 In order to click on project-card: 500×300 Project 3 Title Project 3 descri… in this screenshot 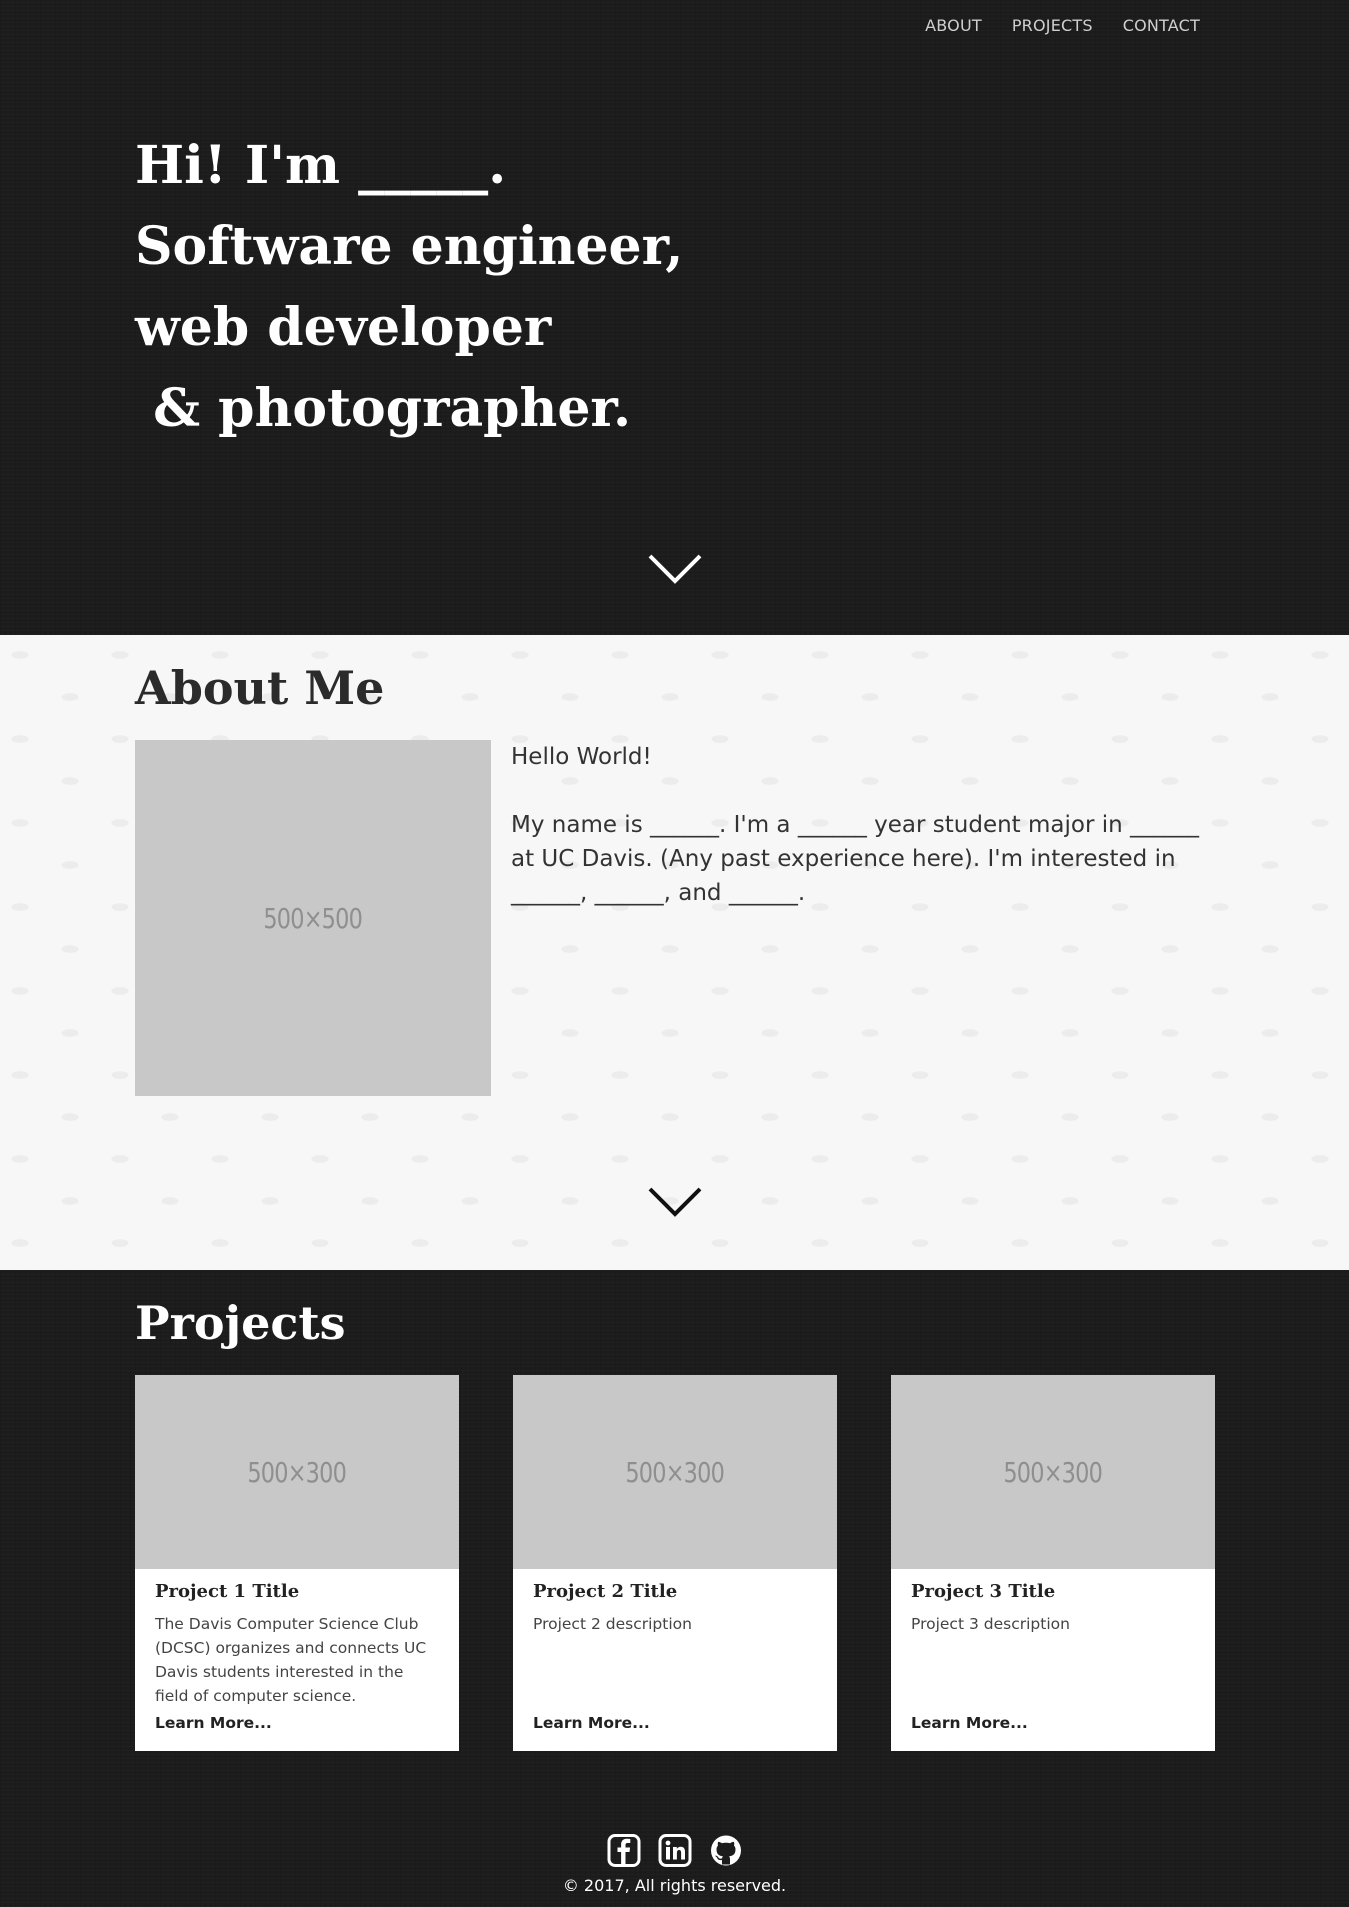, I will do `click(1053, 1563)`.